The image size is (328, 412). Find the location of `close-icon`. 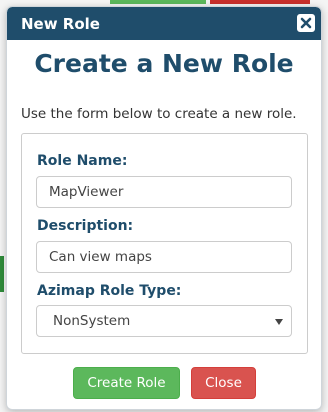

close-icon is located at coordinates (306, 23).